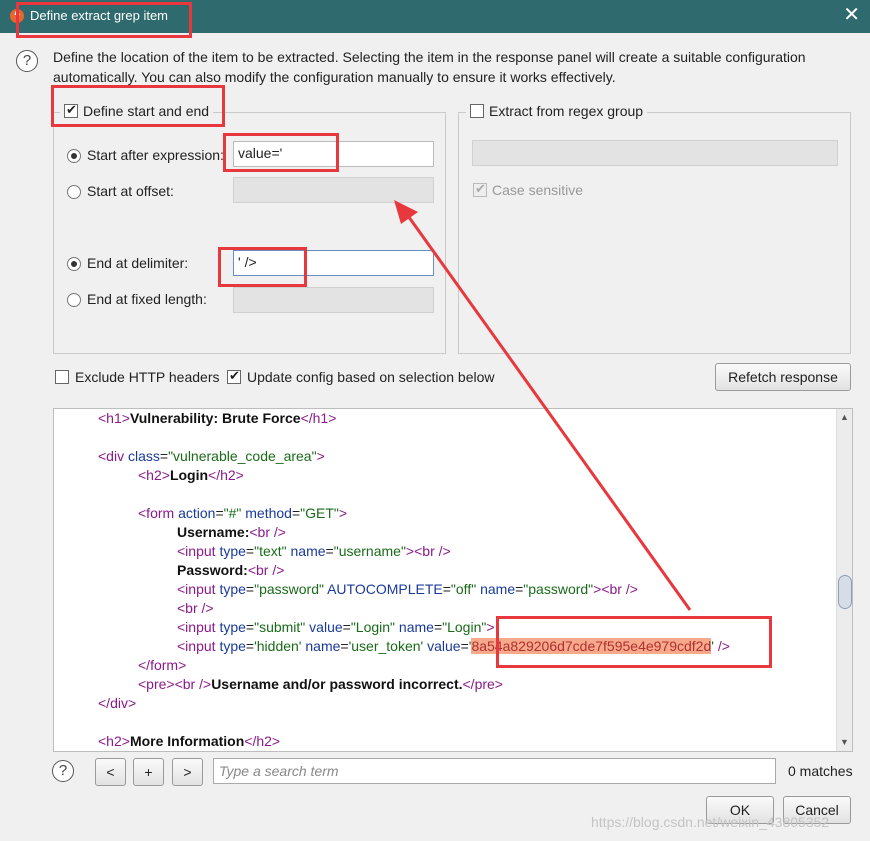 This screenshot has width=870, height=841. What do you see at coordinates (333, 263) in the screenshot?
I see `end-delimiter-input: ' />` at bounding box center [333, 263].